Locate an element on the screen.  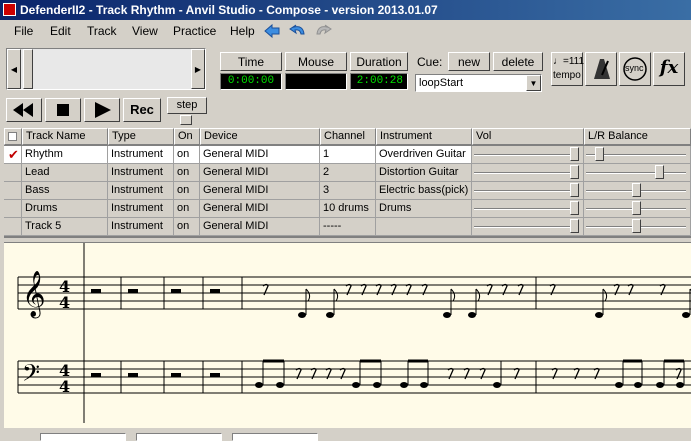
header-track-name: Track Name is located at coordinates (65, 136).